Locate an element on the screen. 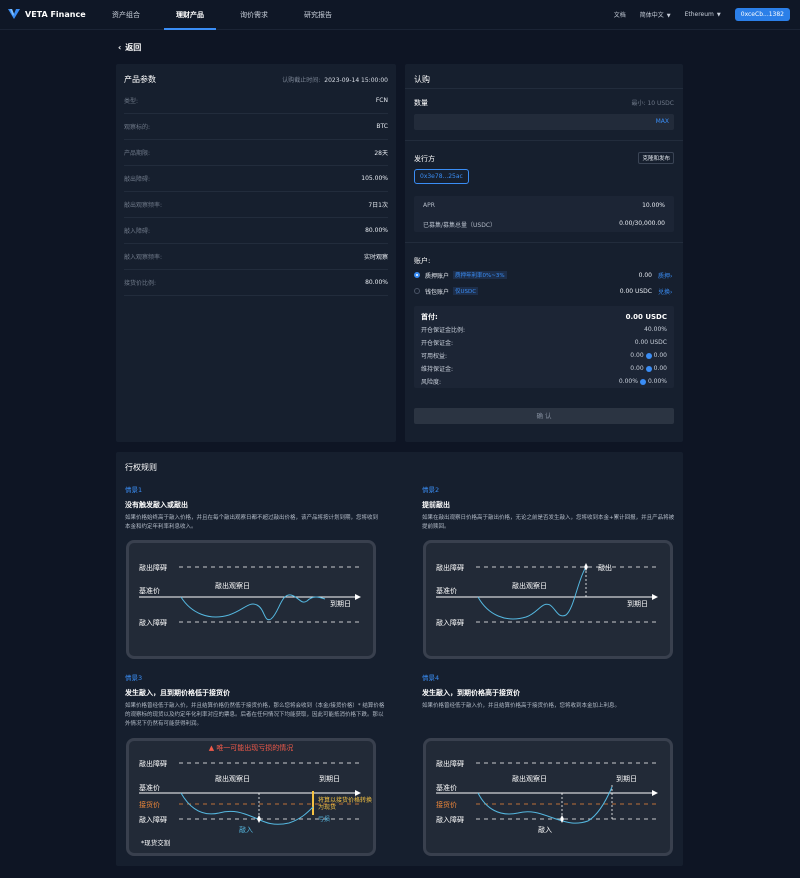 The height and width of the screenshot is (878, 800). swap-link: 兑换› is located at coordinates (666, 291).